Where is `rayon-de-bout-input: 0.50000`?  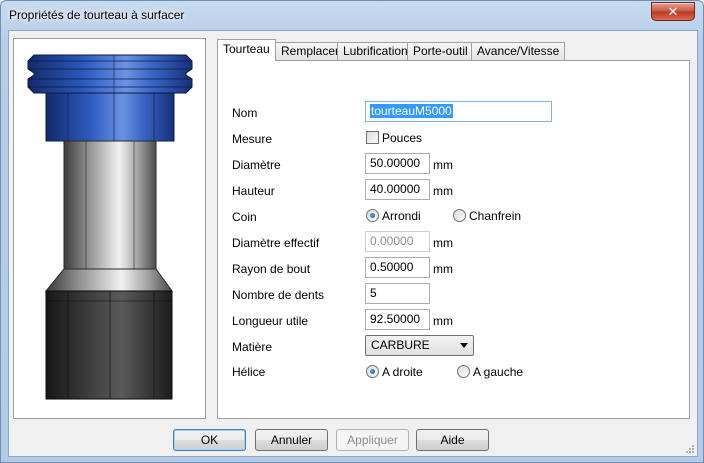 rayon-de-bout-input: 0.50000 is located at coordinates (397, 267).